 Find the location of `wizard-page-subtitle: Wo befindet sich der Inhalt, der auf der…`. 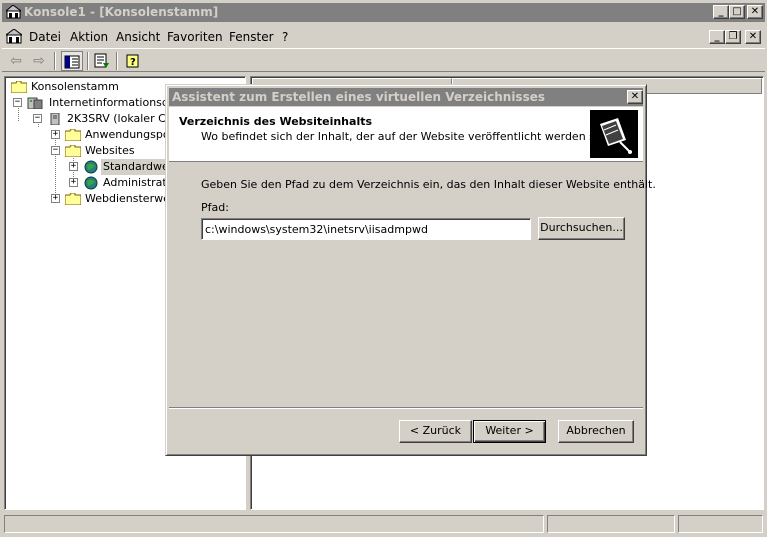

wizard-page-subtitle: Wo befindet sich der Inhalt, der auf der… is located at coordinates (407, 136).